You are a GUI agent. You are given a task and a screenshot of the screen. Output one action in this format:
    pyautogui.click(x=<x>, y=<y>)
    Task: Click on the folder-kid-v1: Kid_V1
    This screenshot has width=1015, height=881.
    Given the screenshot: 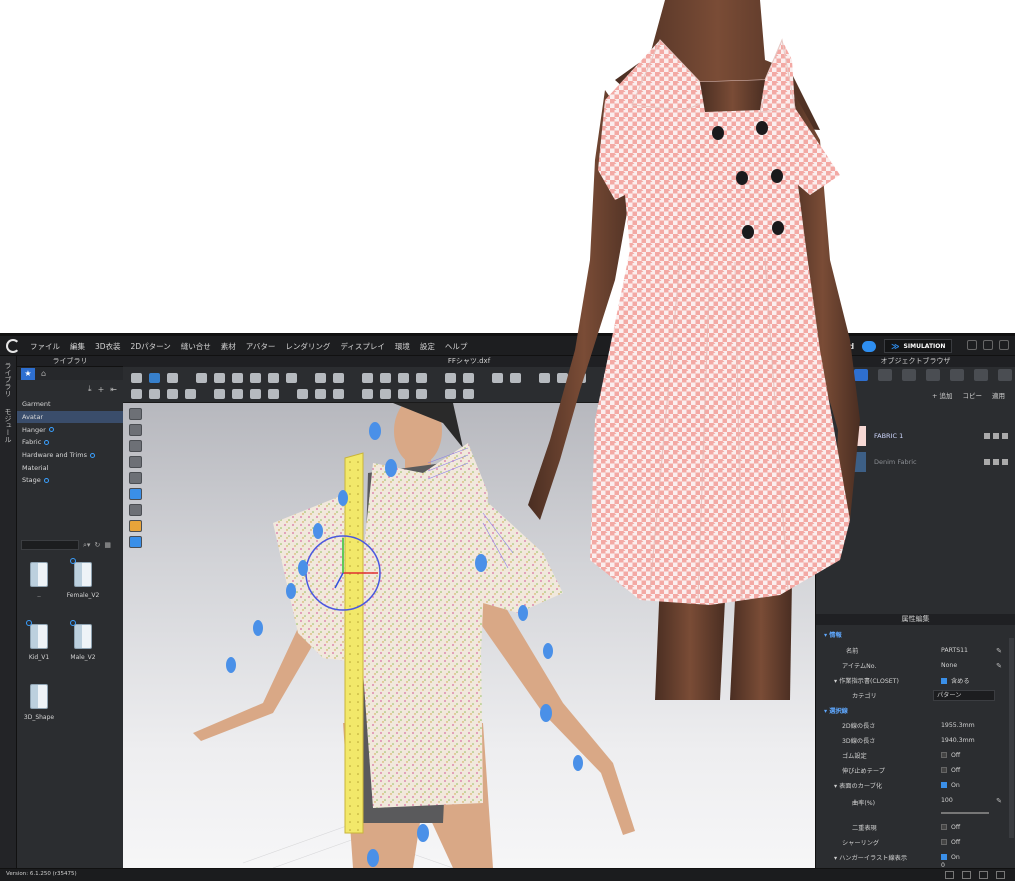 What is the action you would take?
    pyautogui.click(x=39, y=640)
    